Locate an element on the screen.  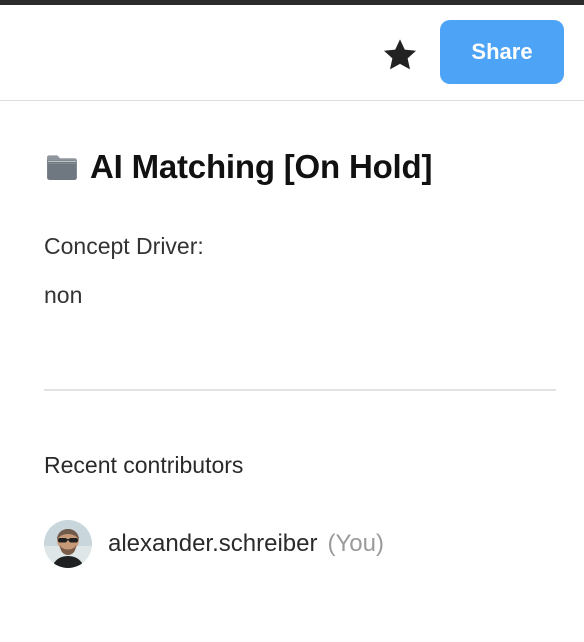
avatar is located at coordinates (68, 544).